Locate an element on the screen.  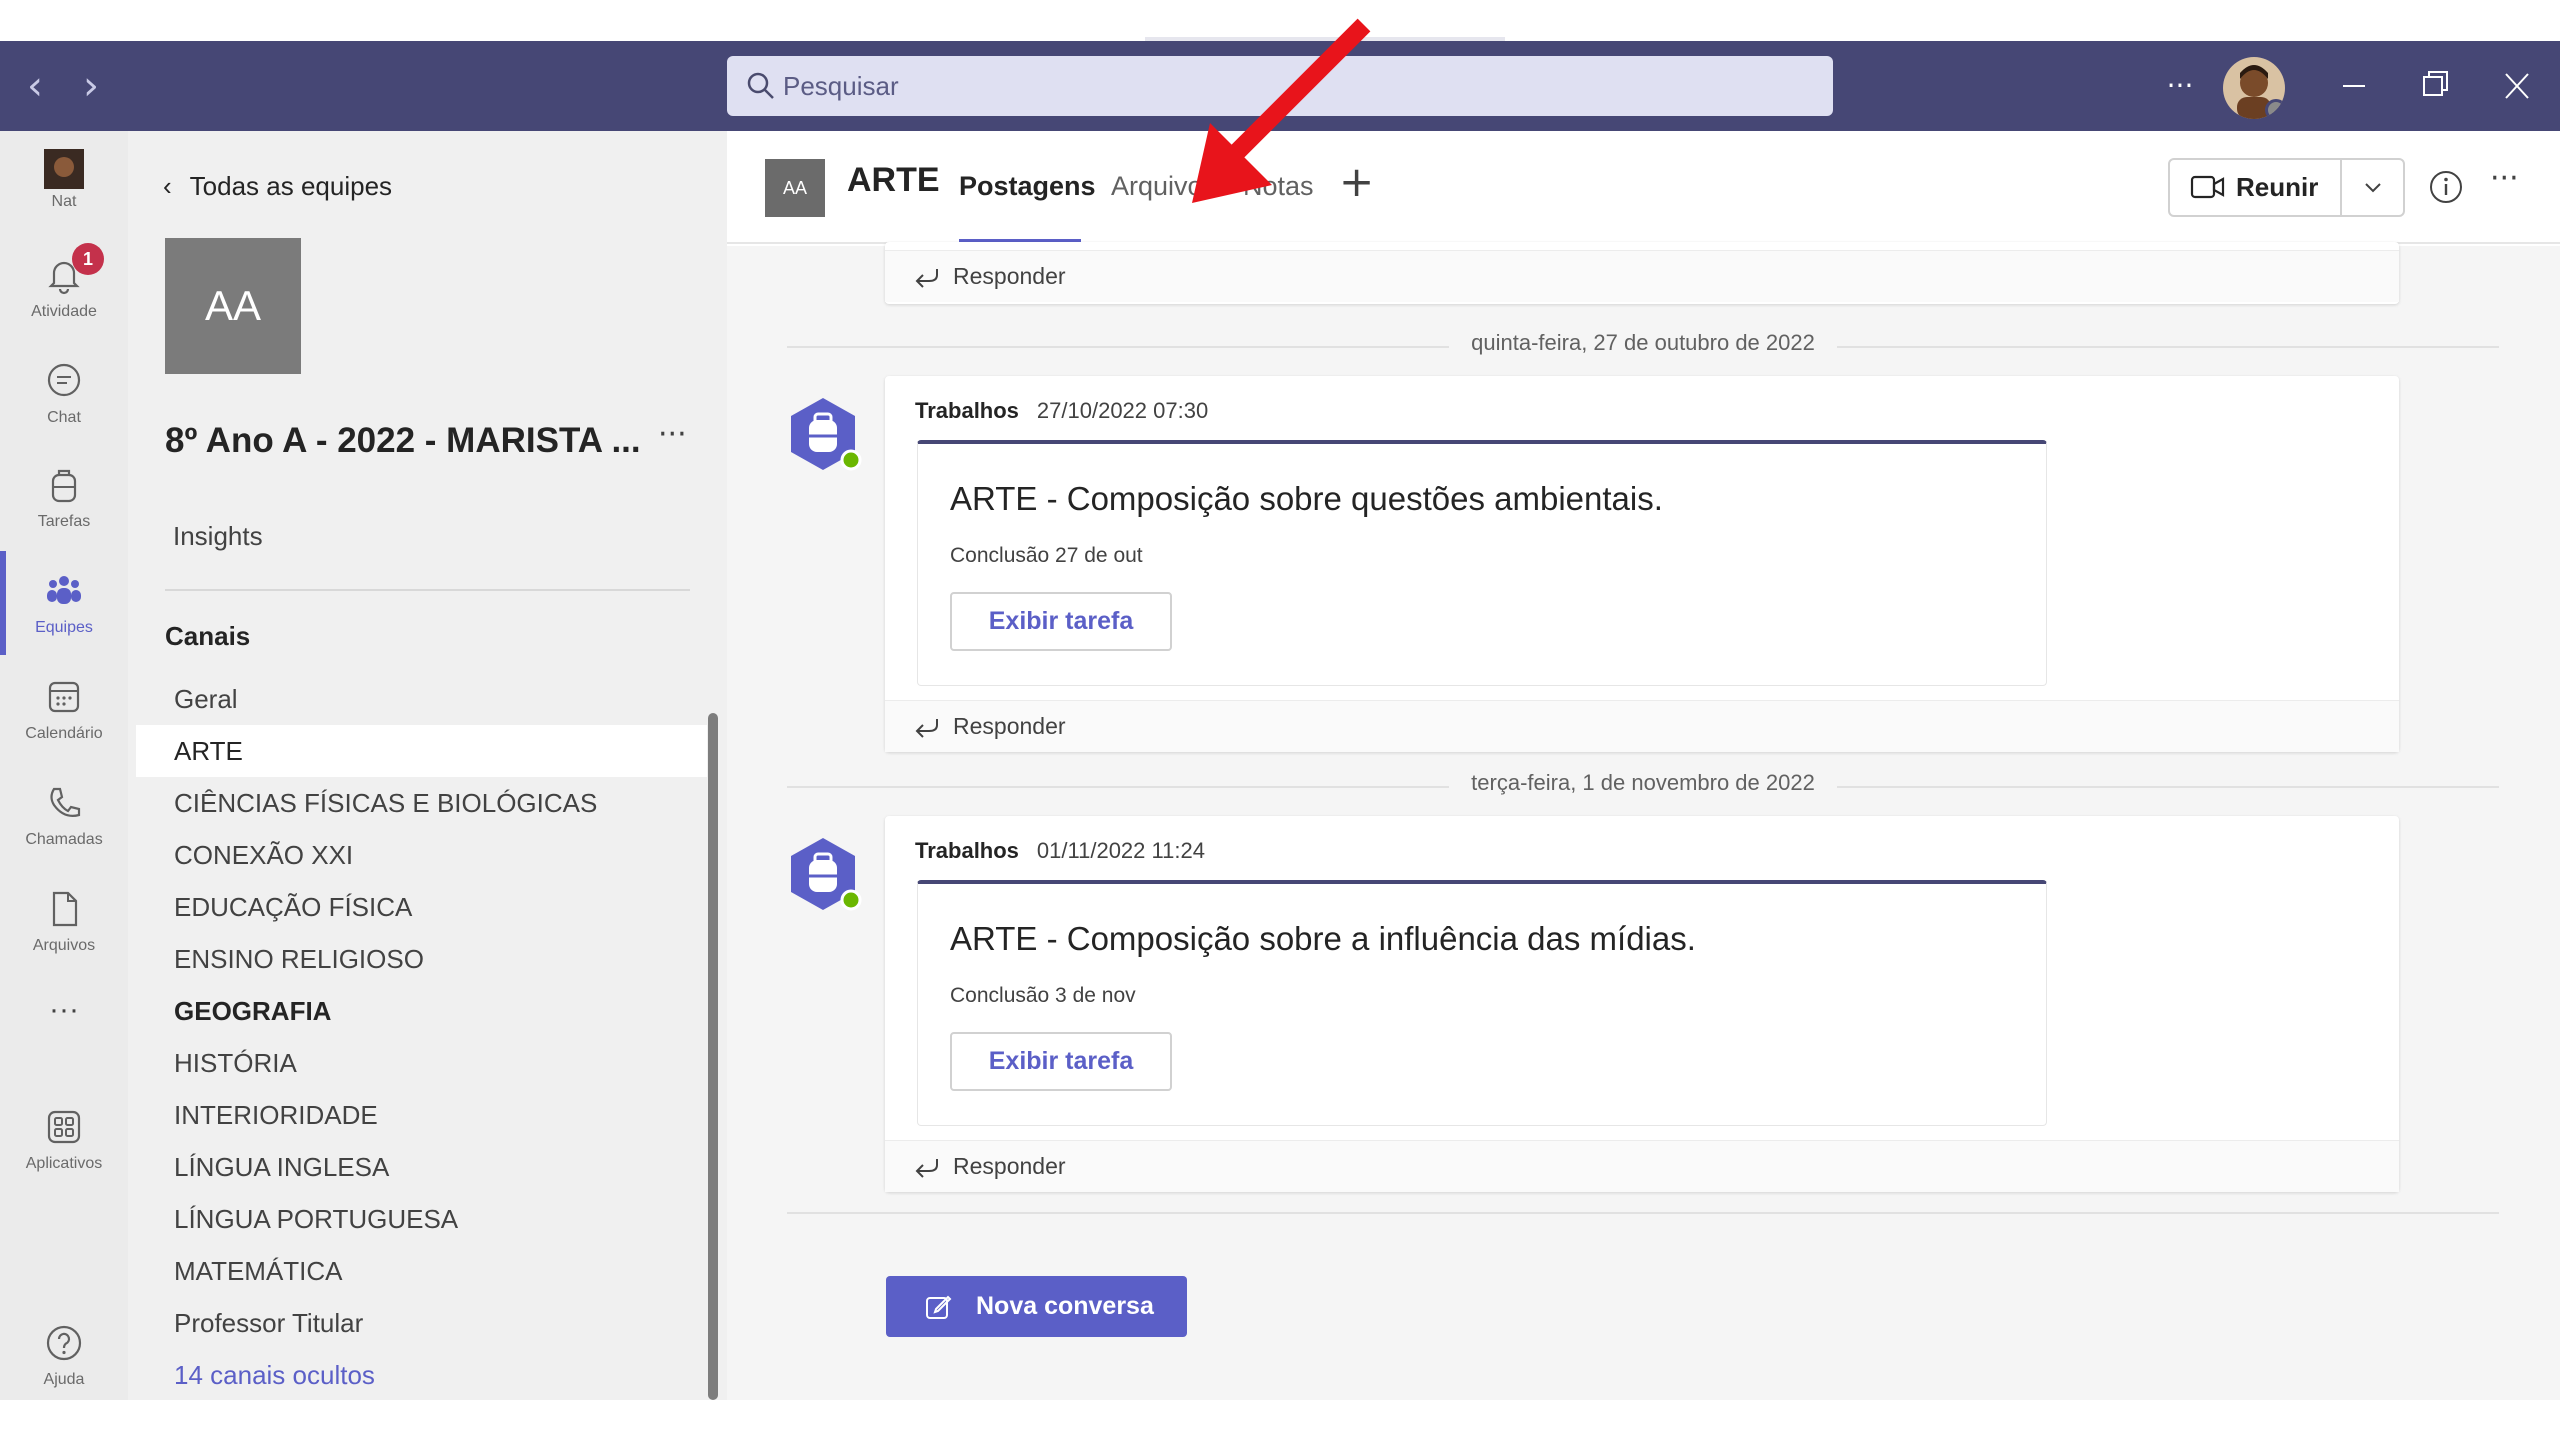
channel-item-lingua-inglesa: LÍNGUA INGLESA is located at coordinates (421, 1167).